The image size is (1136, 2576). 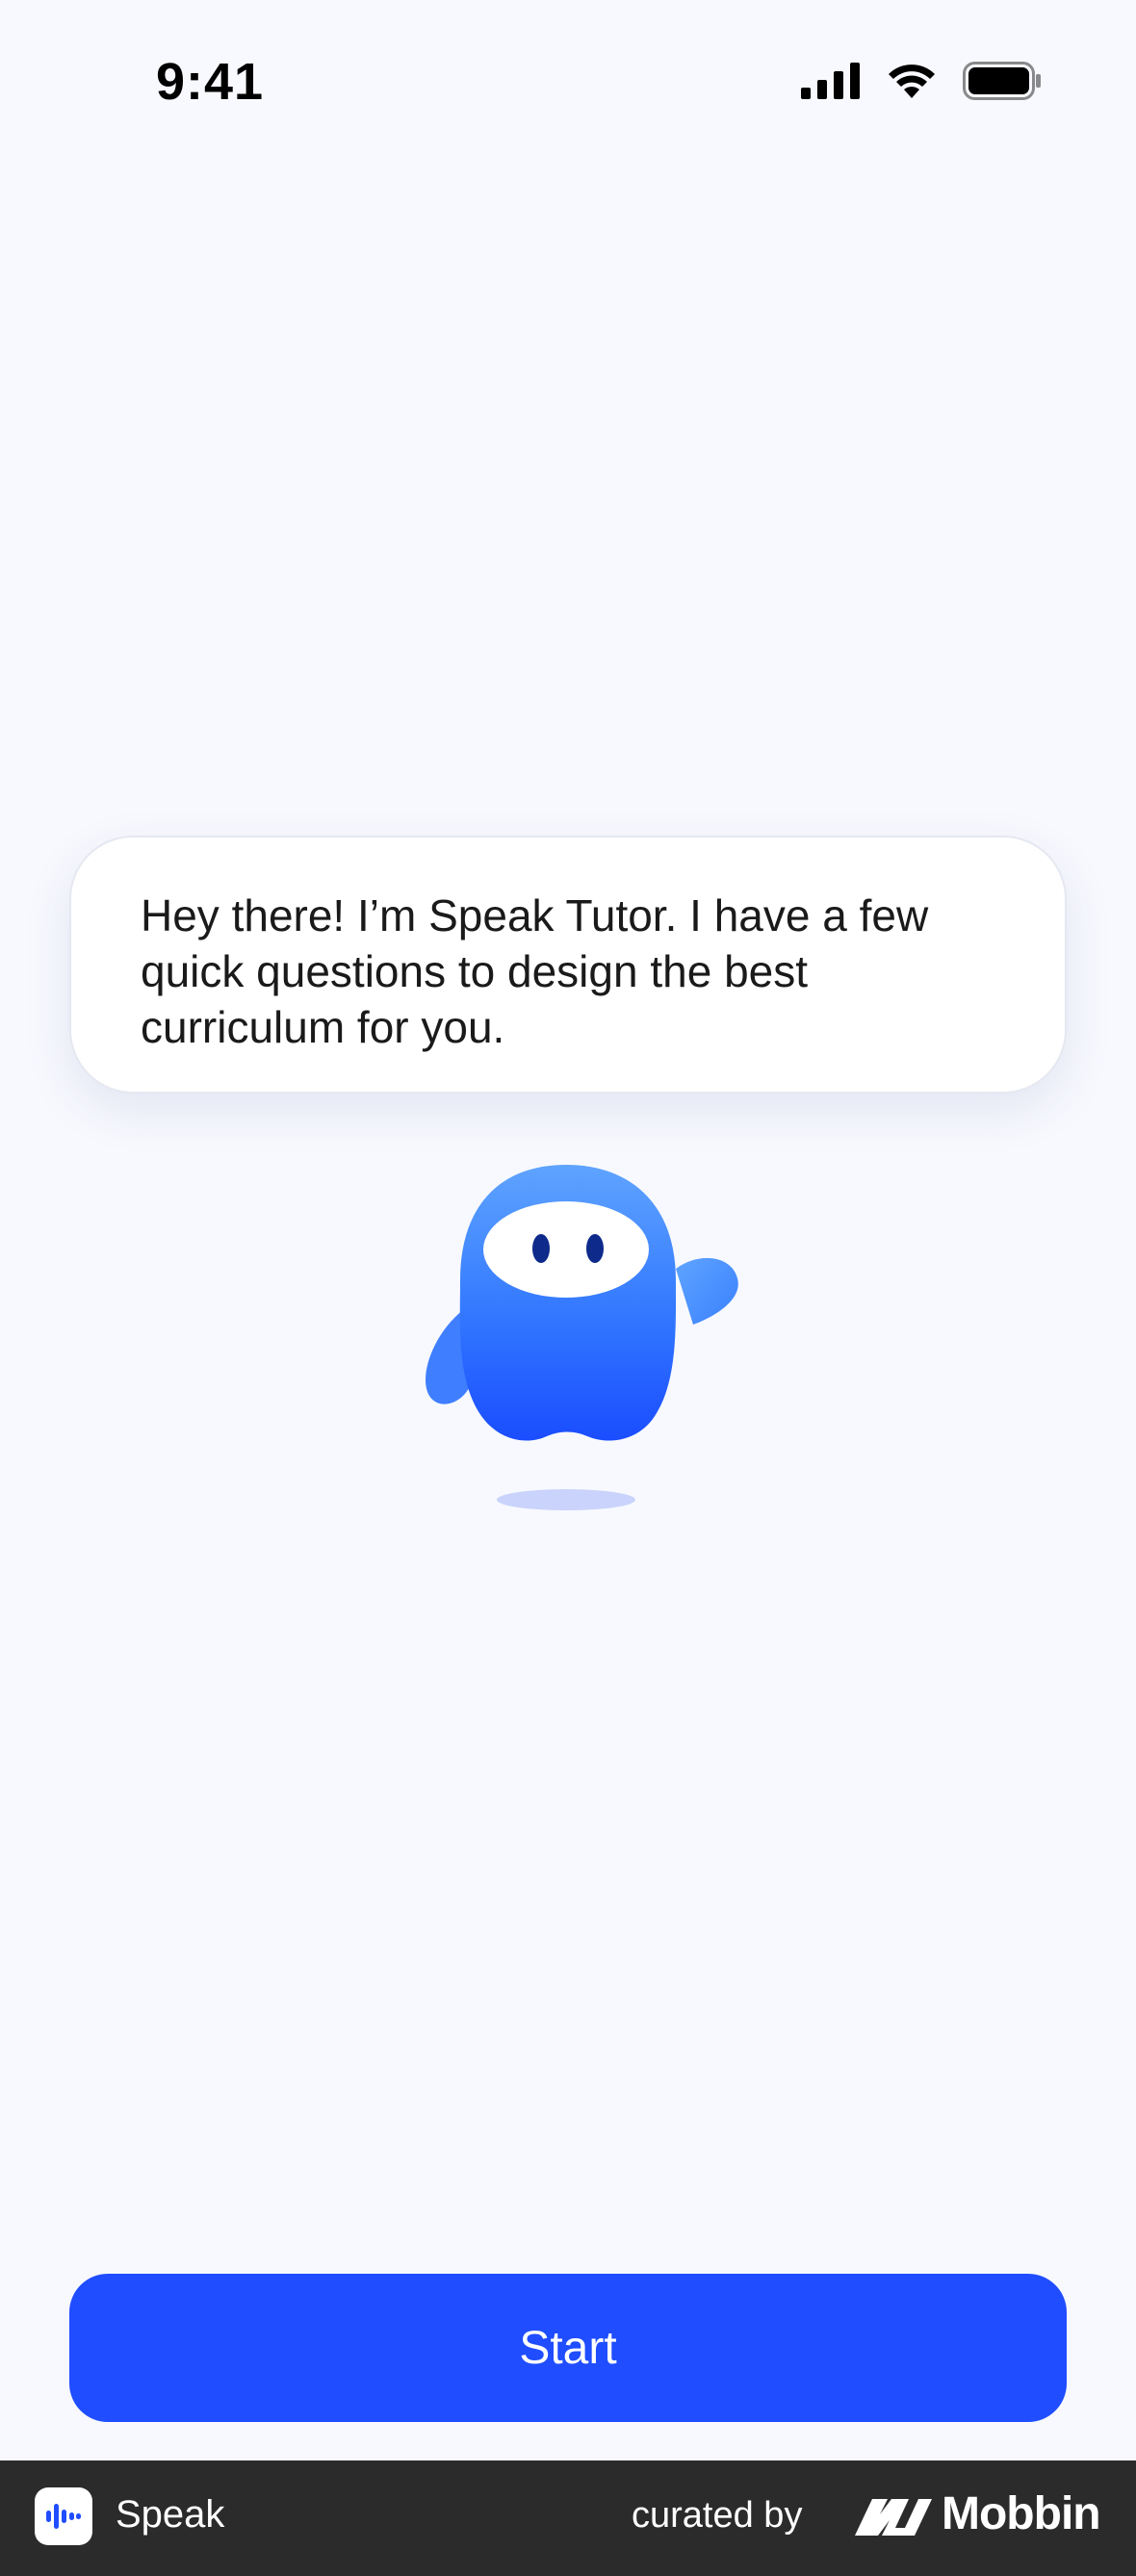 I want to click on mobbin-logo-icon, so click(x=894, y=2519).